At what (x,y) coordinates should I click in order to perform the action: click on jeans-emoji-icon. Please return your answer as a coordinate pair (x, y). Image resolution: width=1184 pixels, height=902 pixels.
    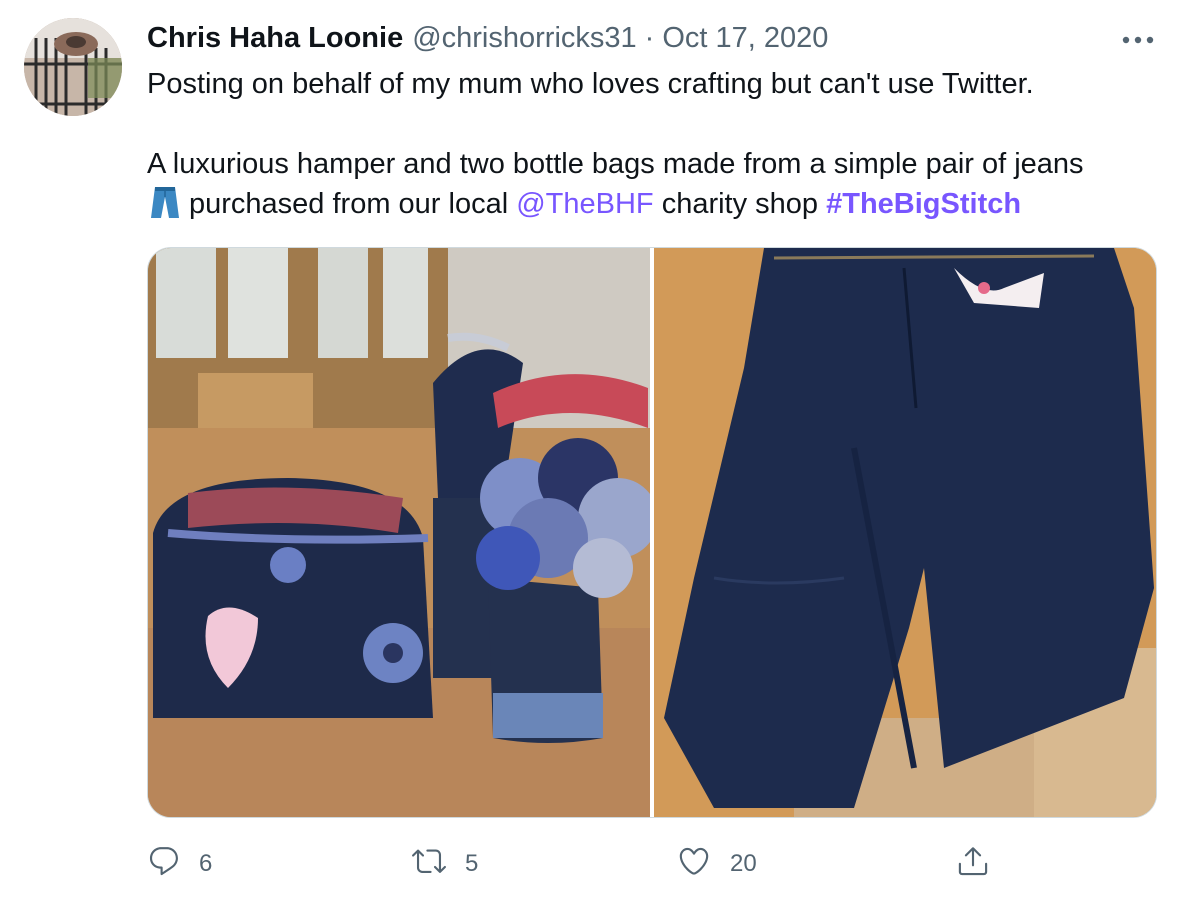
    Looking at the image, I should click on (165, 202).